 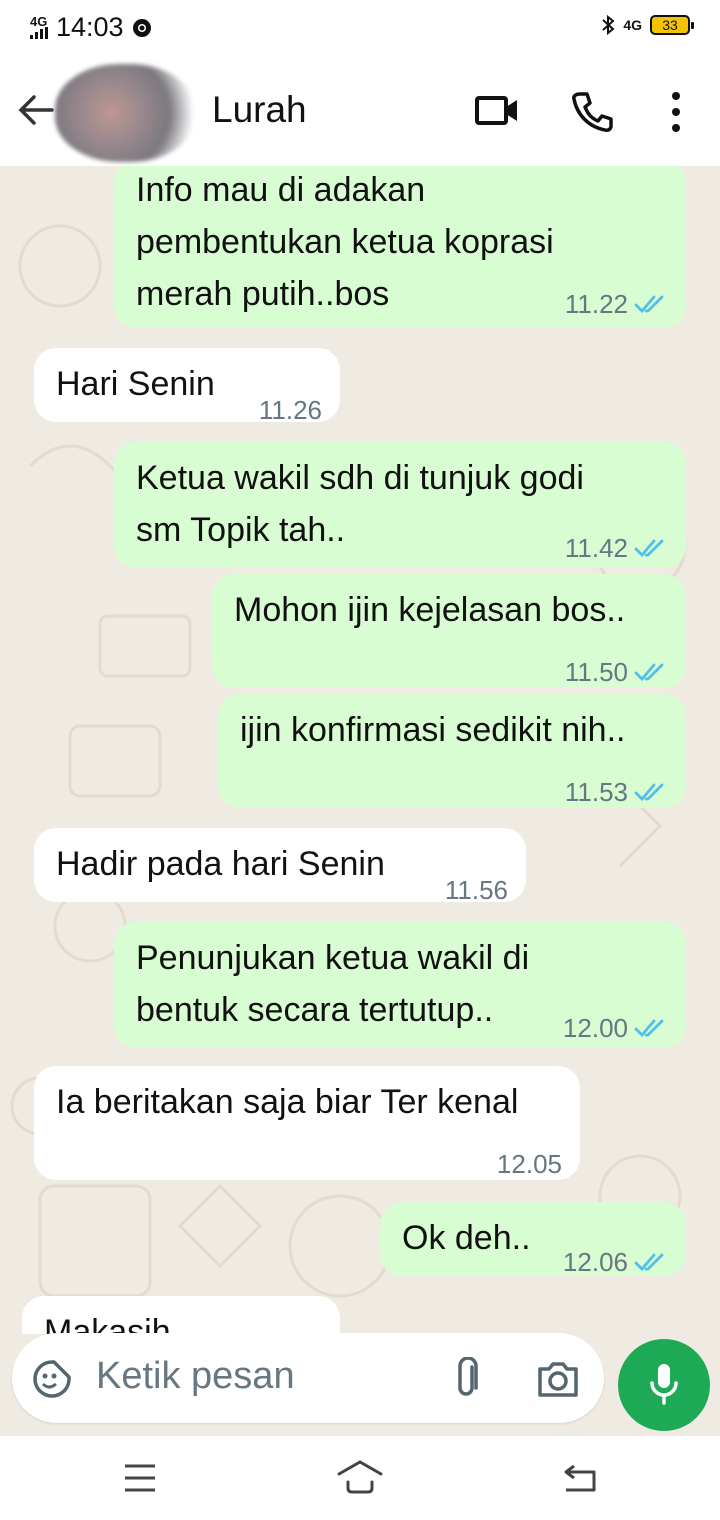 What do you see at coordinates (290, 410) in the screenshot?
I see `message-time: 11.26` at bounding box center [290, 410].